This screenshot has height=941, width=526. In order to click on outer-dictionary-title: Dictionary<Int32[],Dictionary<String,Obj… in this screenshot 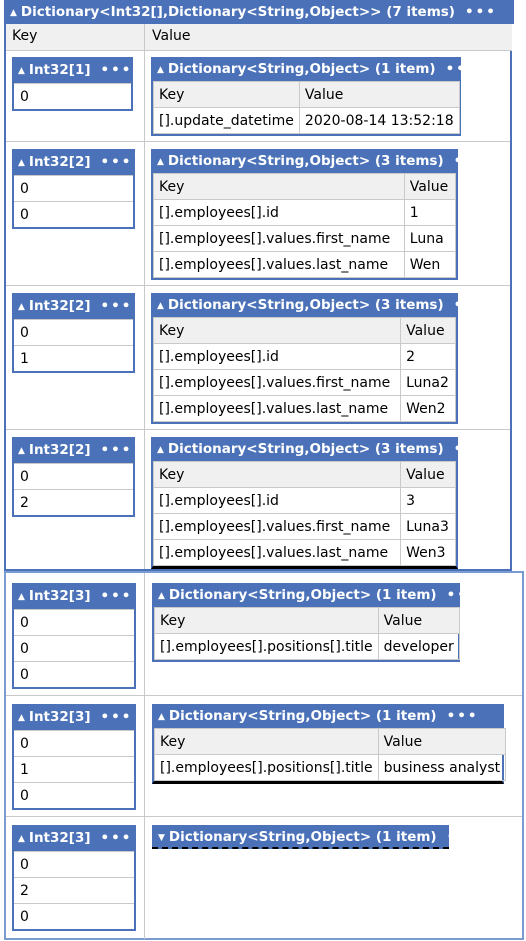, I will do `click(237, 12)`.